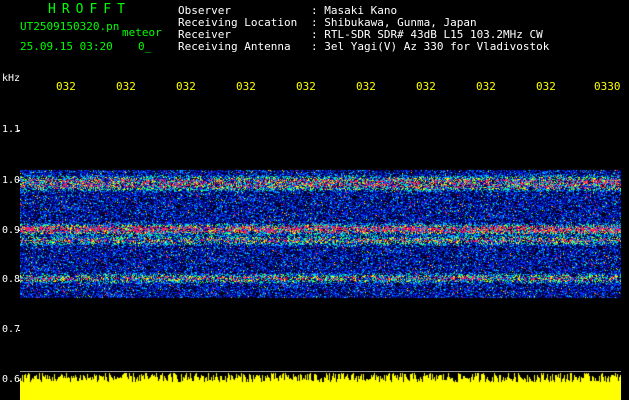  Describe the element at coordinates (145, 46) in the screenshot. I see `datetime-value: 0_` at that location.